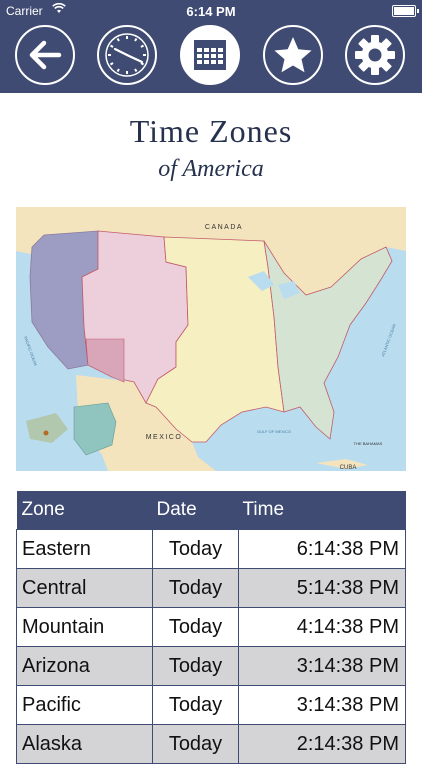  I want to click on favorites-button, so click(293, 55).